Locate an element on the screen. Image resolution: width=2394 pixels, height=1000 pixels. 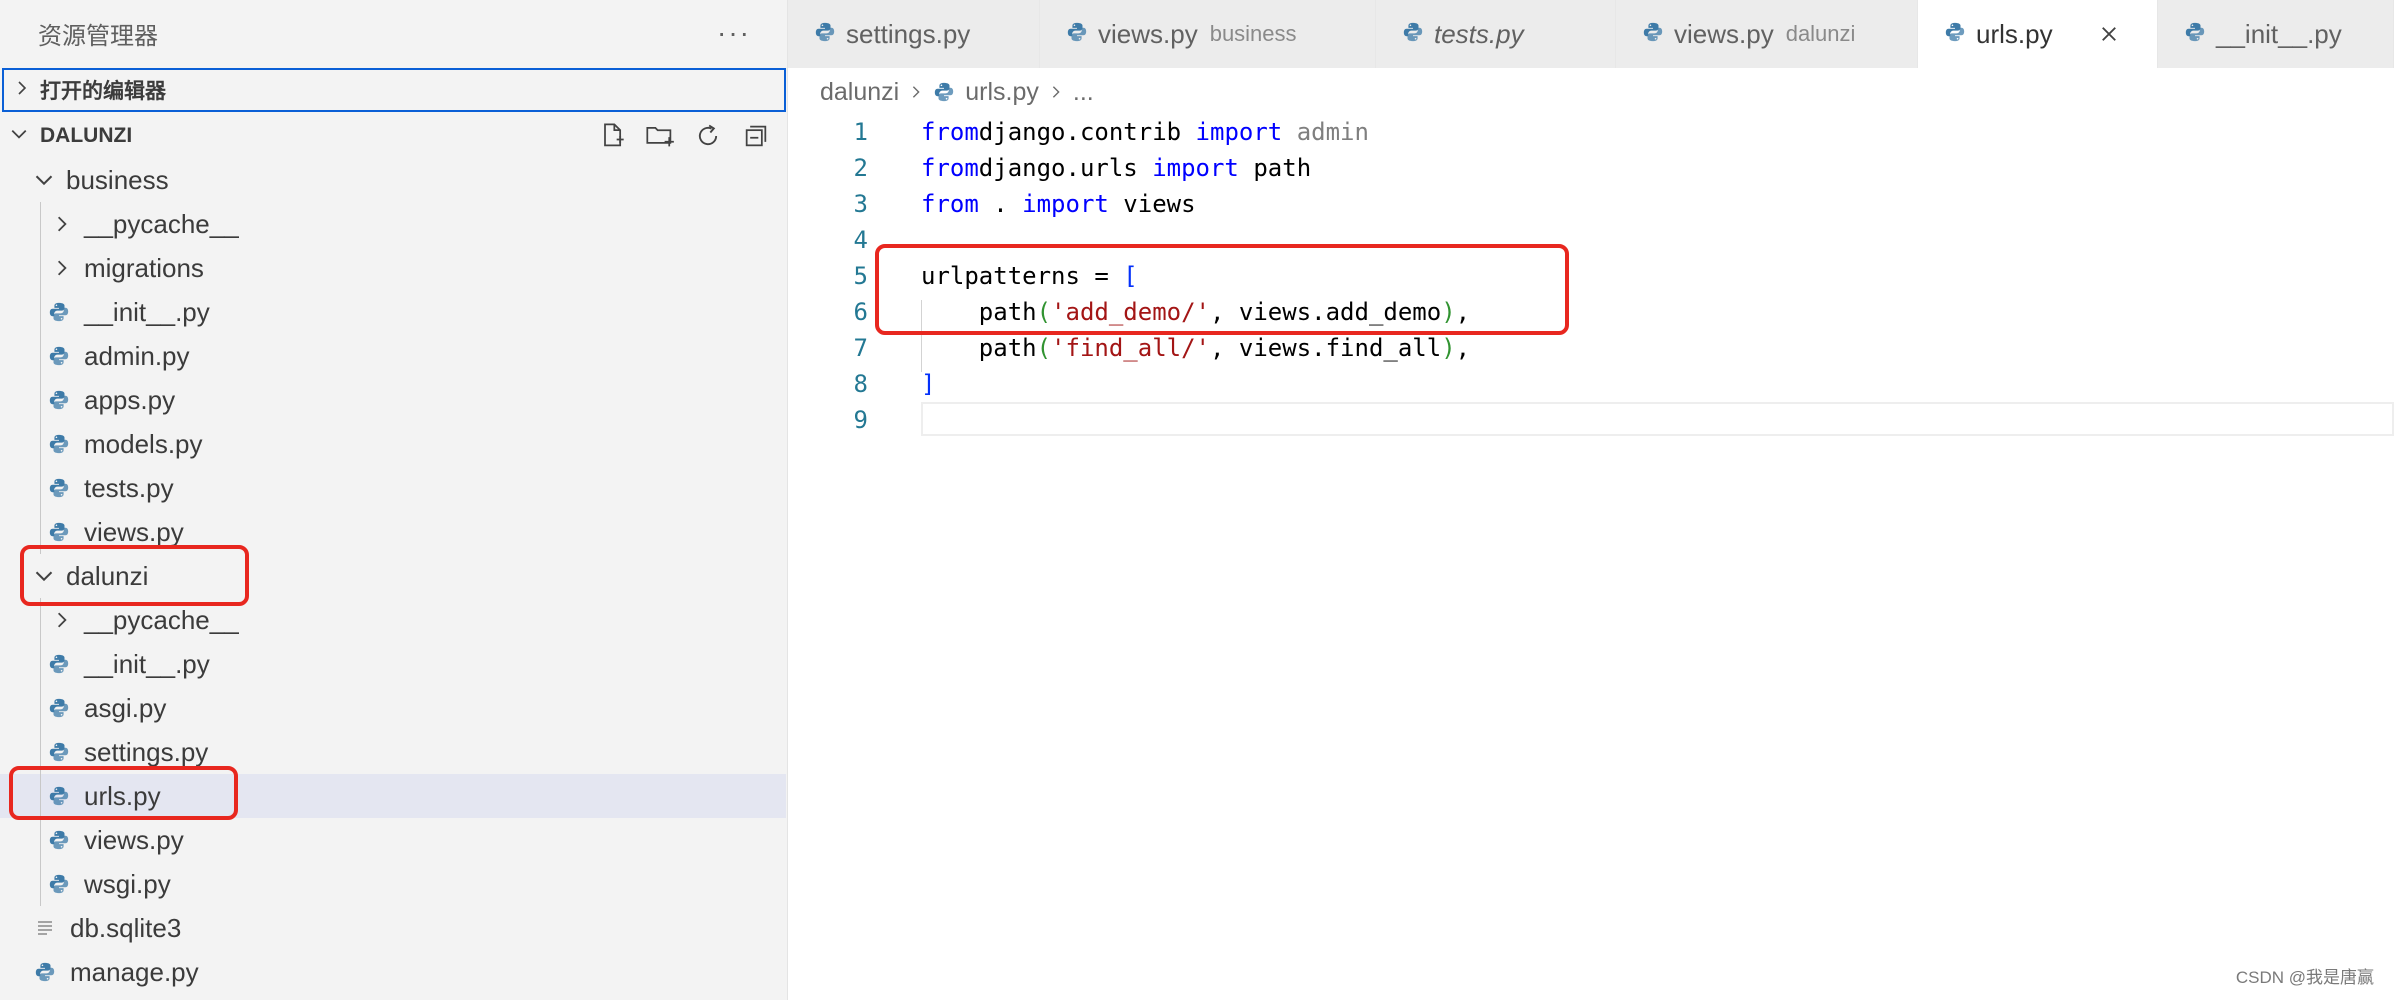
open-editors-label: 打开的编辑器 is located at coordinates (103, 91).